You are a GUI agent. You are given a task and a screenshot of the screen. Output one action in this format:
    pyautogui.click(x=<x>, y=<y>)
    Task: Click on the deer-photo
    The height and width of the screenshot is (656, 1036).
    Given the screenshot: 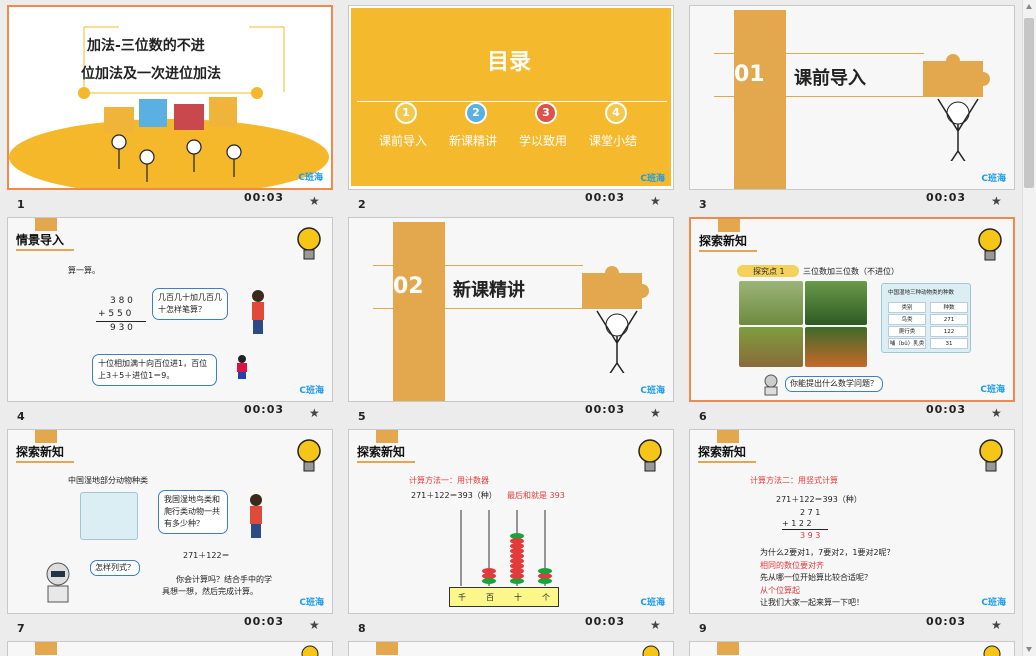 What is the action you would take?
    pyautogui.click(x=771, y=347)
    